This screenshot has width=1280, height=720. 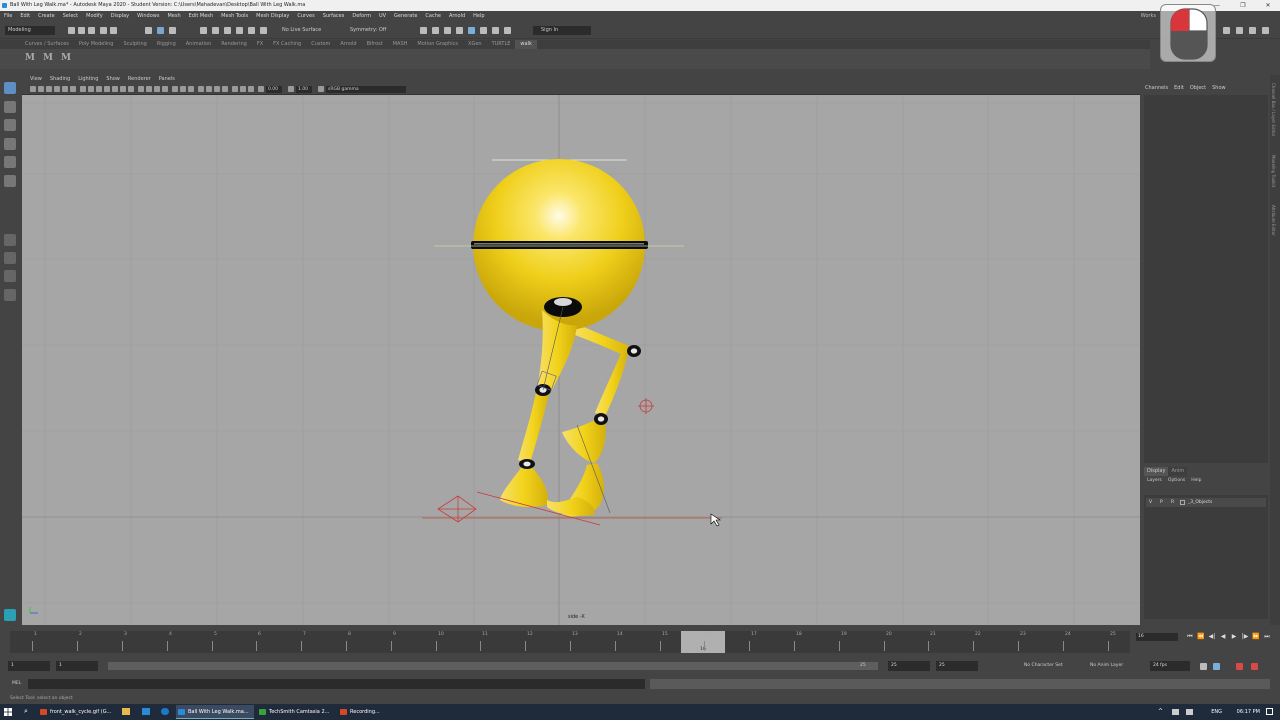 What do you see at coordinates (1190, 637) in the screenshot?
I see `go-to-start-icon: ⏮` at bounding box center [1190, 637].